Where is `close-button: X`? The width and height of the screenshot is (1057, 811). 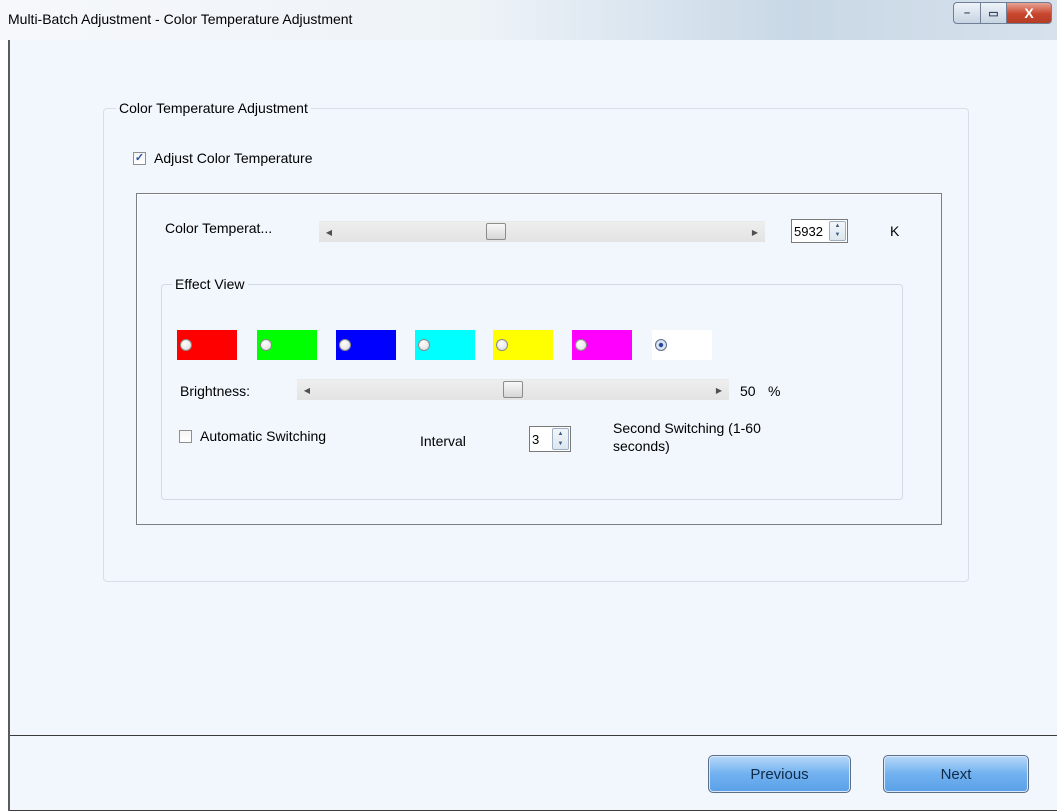
close-button: X is located at coordinates (1029, 13).